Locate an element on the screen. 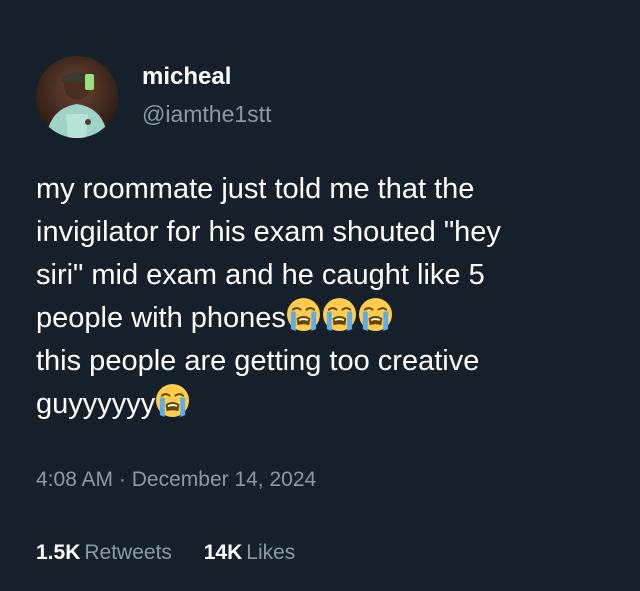  tweet-line: invigilator for his exam shouted "hey is located at coordinates (268, 232).